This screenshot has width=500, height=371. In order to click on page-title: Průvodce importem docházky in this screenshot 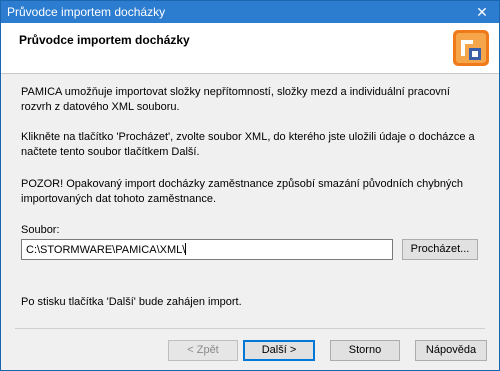, I will do `click(104, 40)`.